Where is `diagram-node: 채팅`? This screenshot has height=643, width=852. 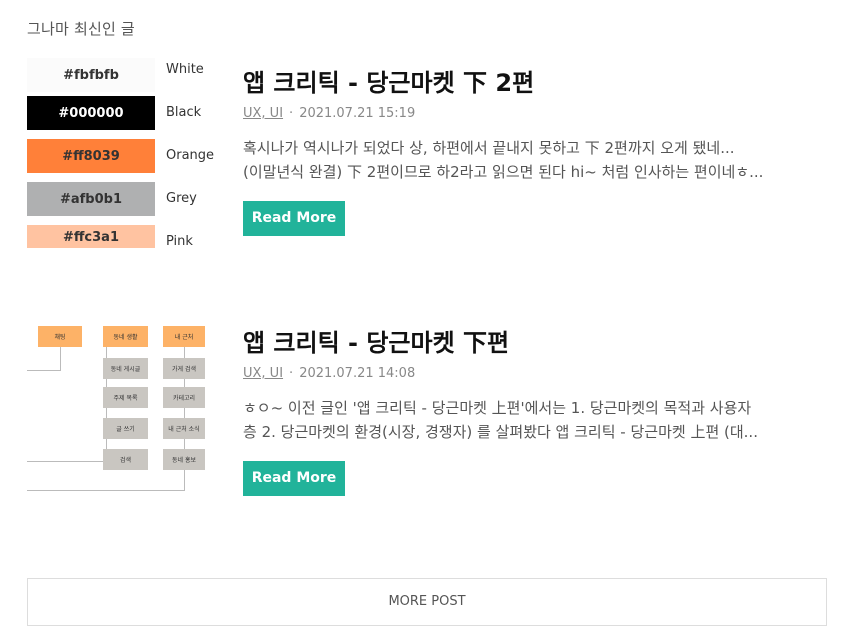 diagram-node: 채팅 is located at coordinates (60, 336).